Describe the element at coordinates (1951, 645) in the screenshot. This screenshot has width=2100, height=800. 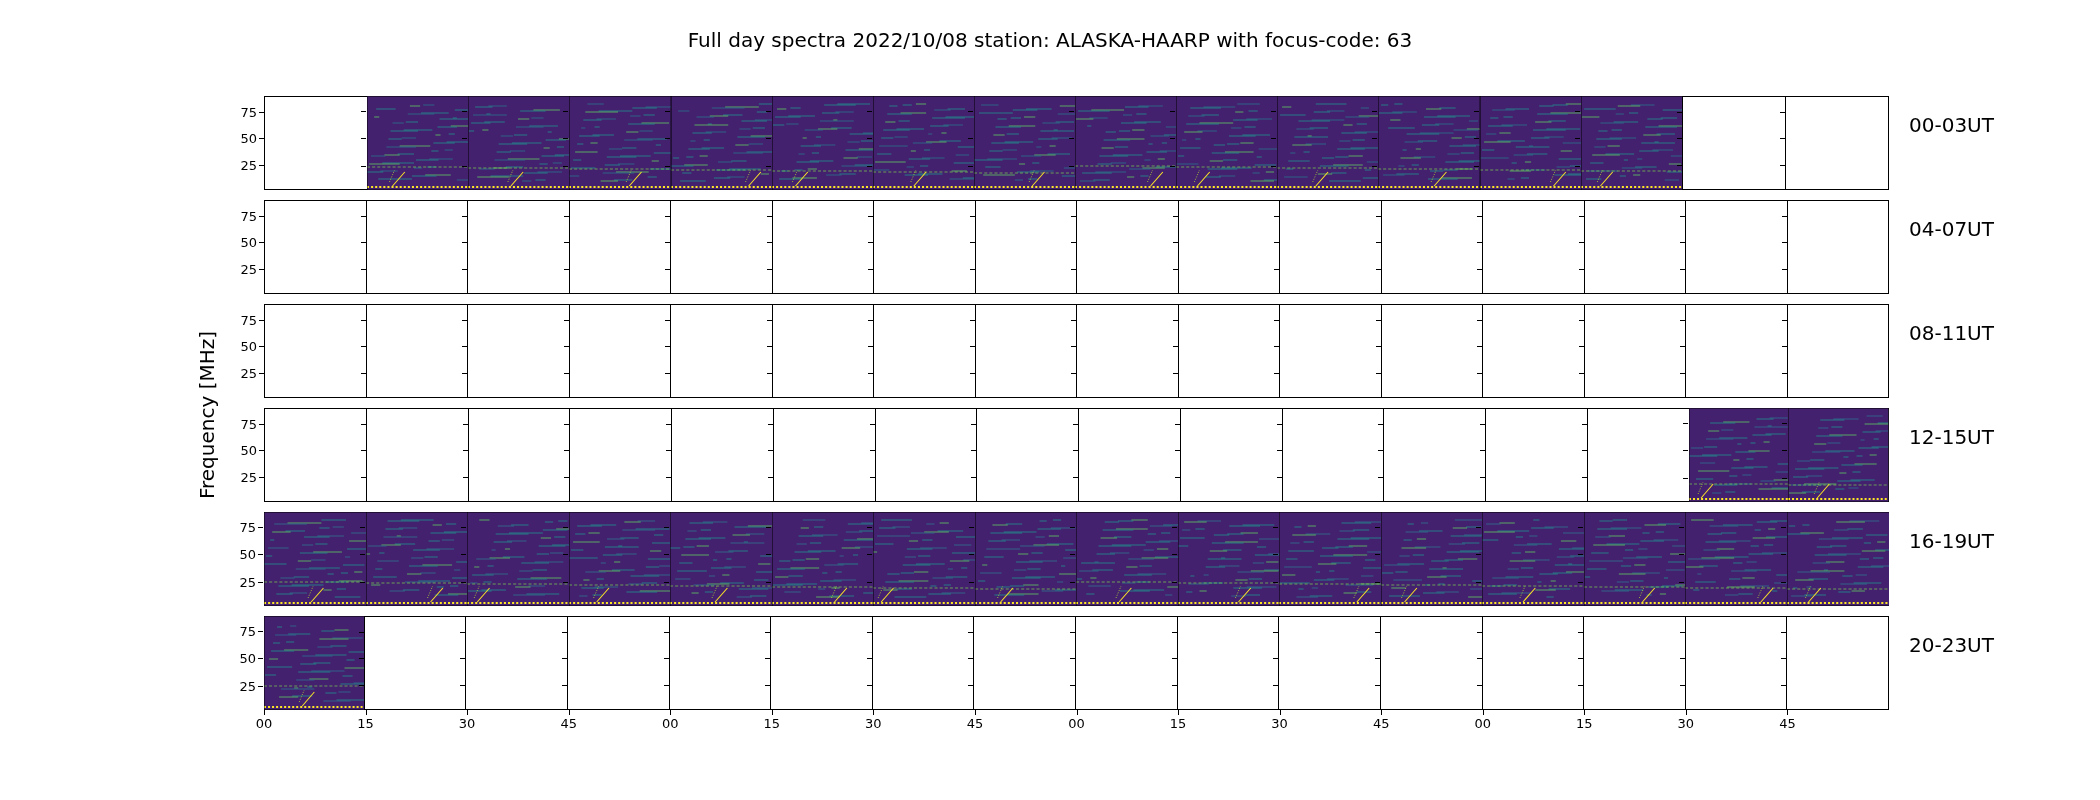
I see `row-label: 20-23UT` at that location.